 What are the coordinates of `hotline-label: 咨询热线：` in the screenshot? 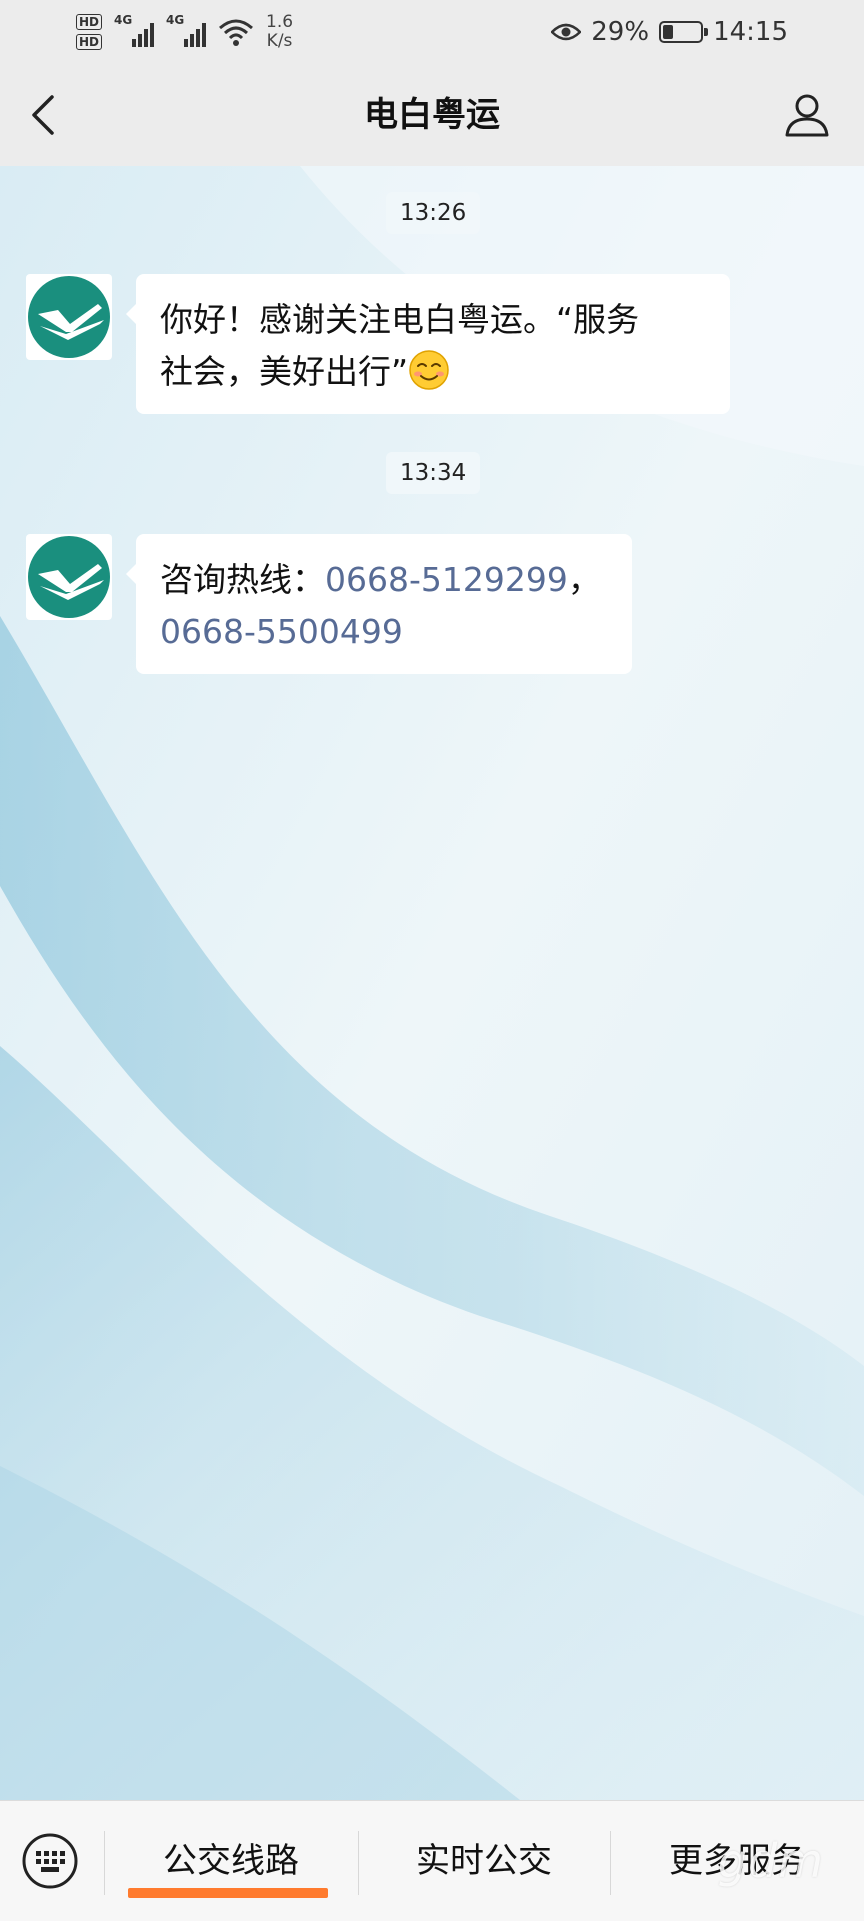 It's located at (242, 579).